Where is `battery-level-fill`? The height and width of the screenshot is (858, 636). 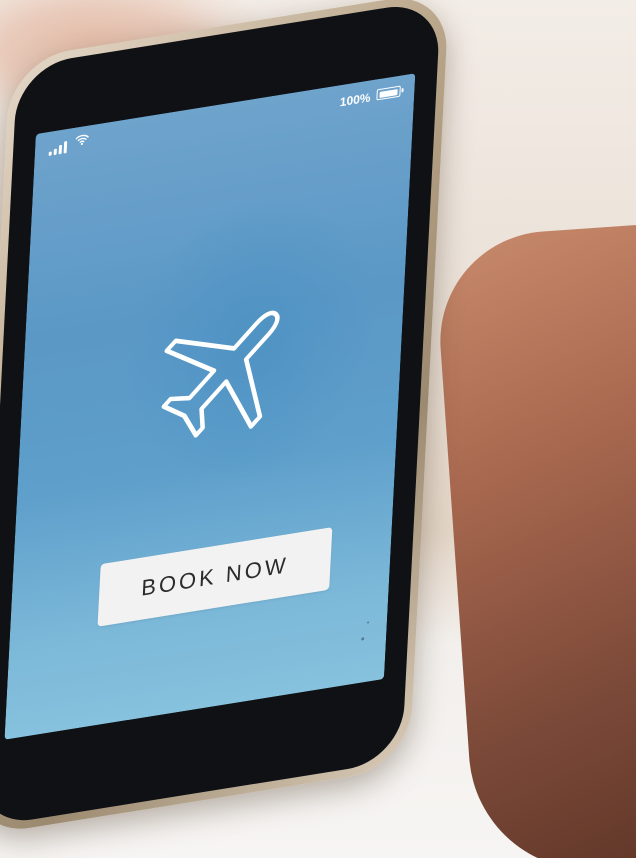 battery-level-fill is located at coordinates (388, 93).